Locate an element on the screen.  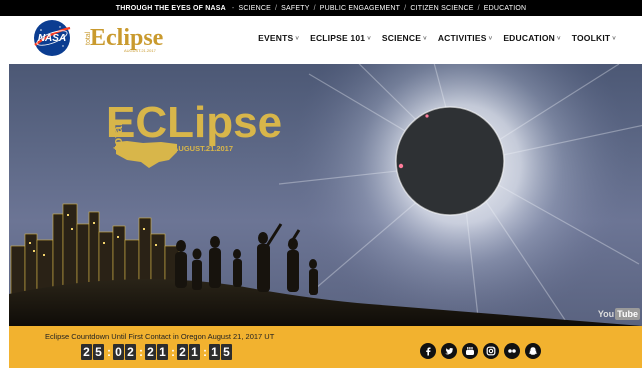
countdown-timer: 2 5 : 0 2 : 2 1 : 2 1 : 1 5 is located at coordinates (157, 352).